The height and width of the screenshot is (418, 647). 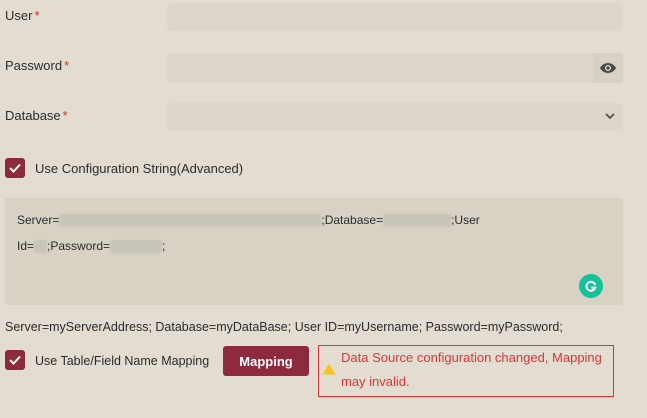 What do you see at coordinates (41, 247) in the screenshot?
I see `redacted-user` at bounding box center [41, 247].